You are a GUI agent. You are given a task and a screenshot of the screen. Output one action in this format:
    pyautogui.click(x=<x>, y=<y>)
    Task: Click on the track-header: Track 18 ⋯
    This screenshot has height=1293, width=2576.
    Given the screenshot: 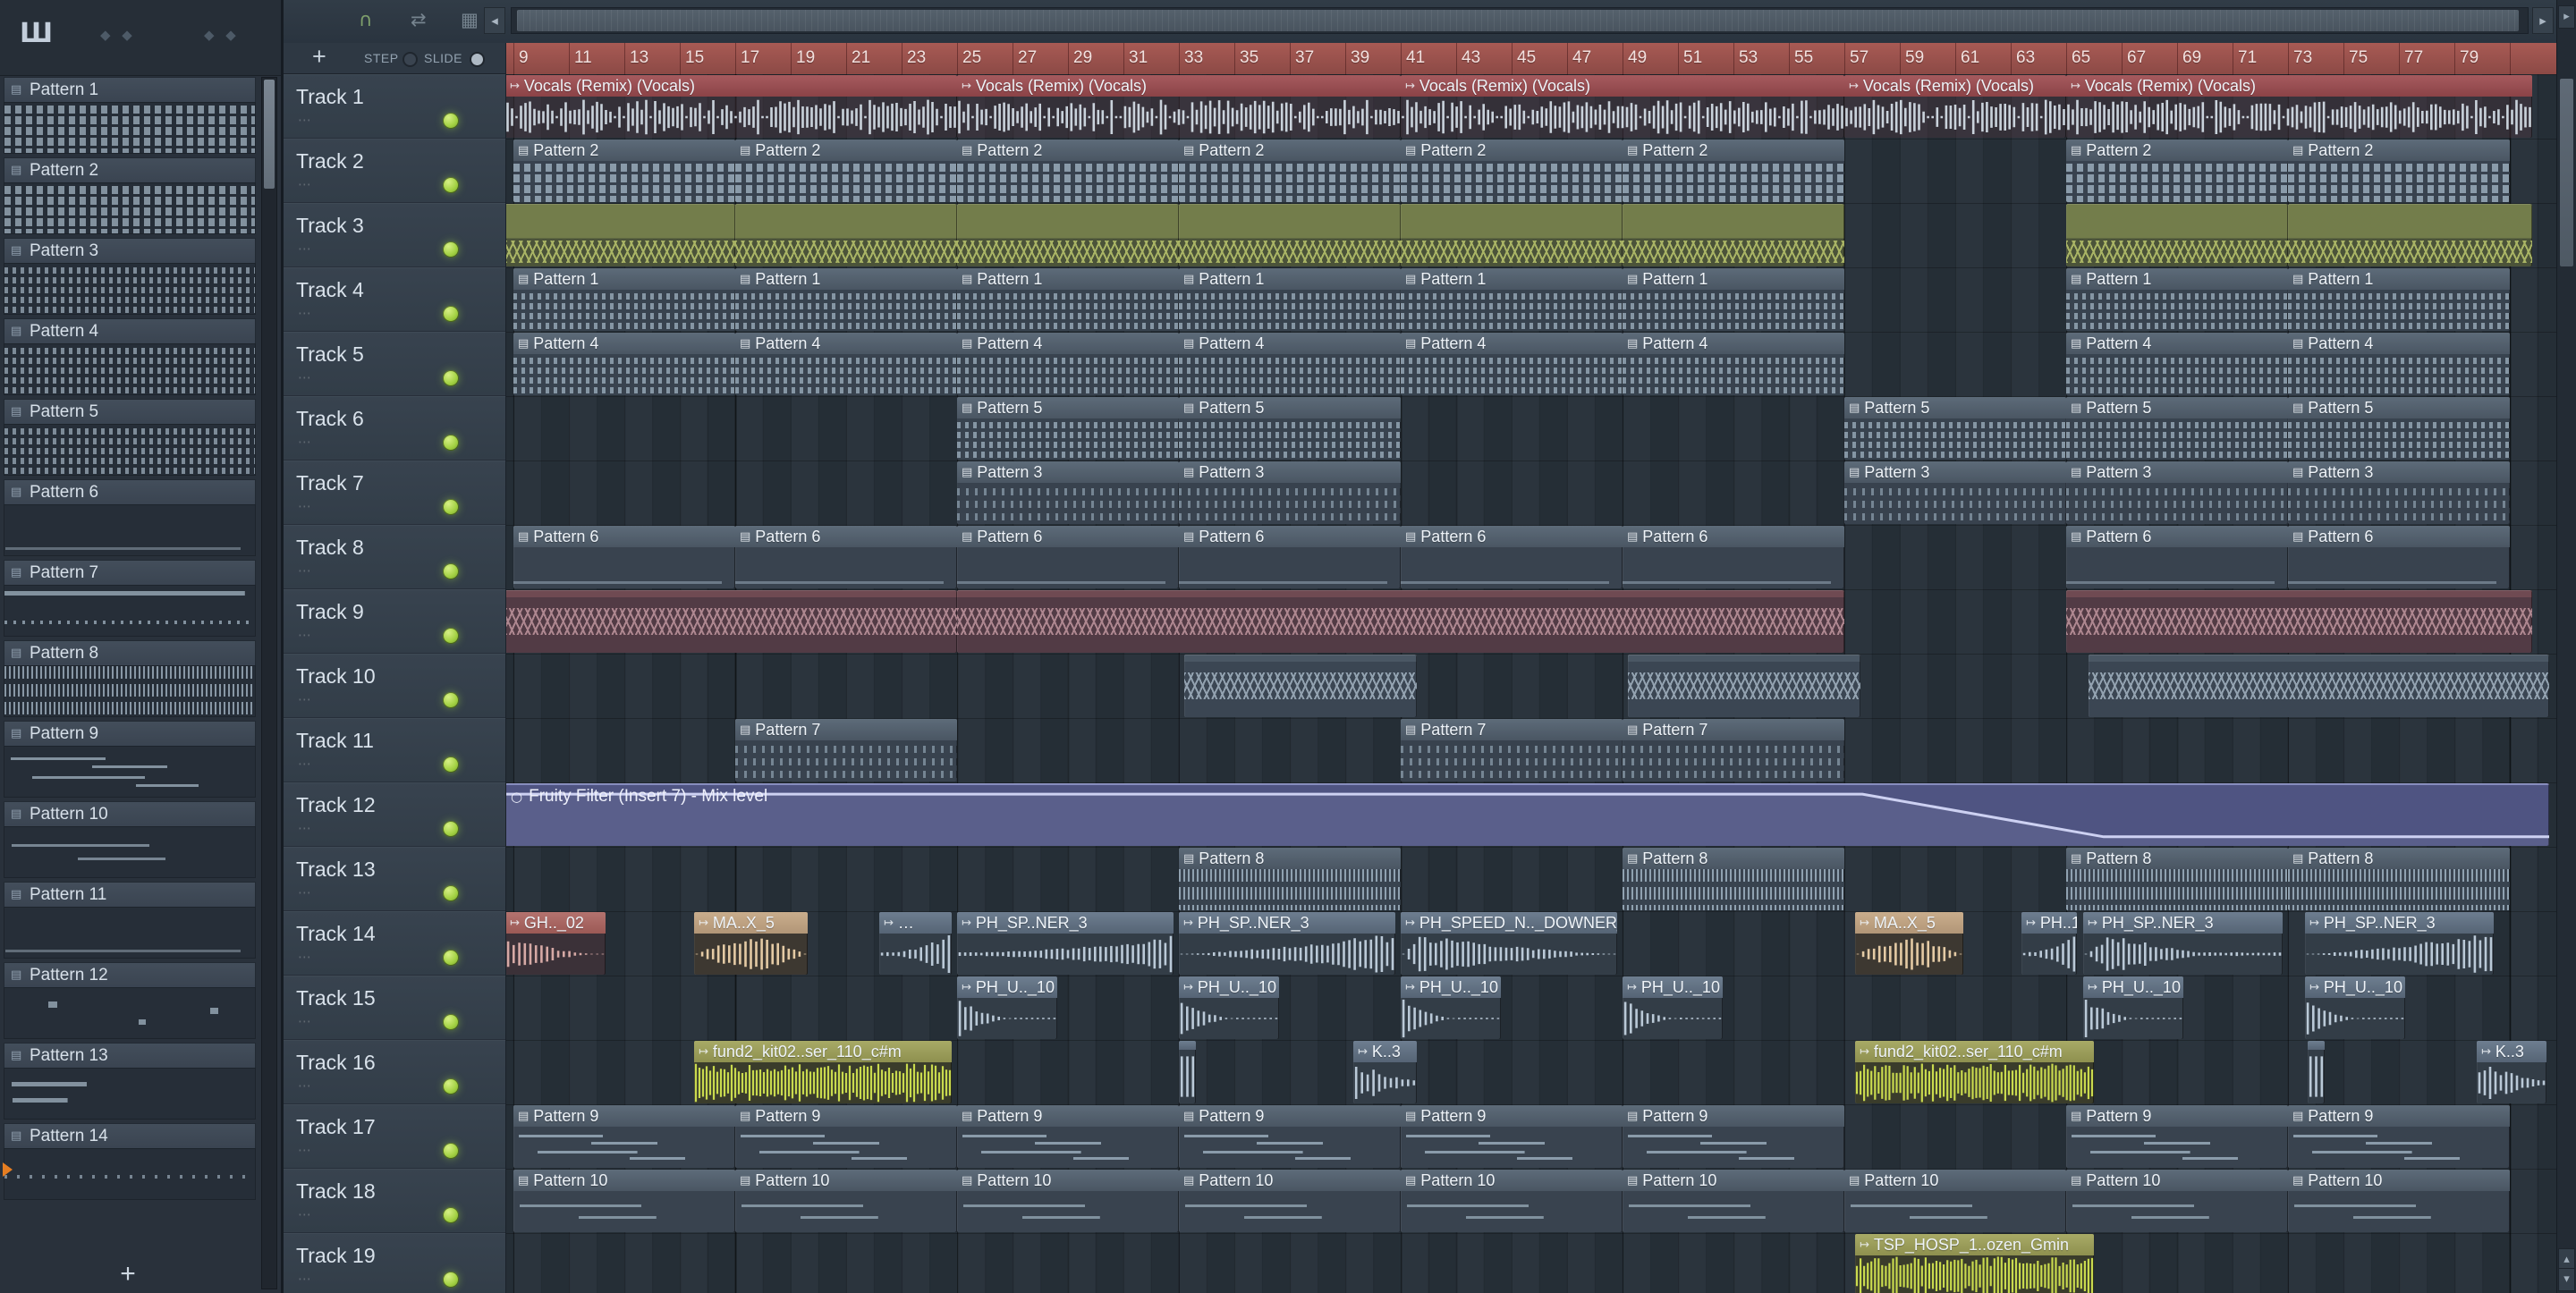 What is the action you would take?
    pyautogui.click(x=394, y=1201)
    